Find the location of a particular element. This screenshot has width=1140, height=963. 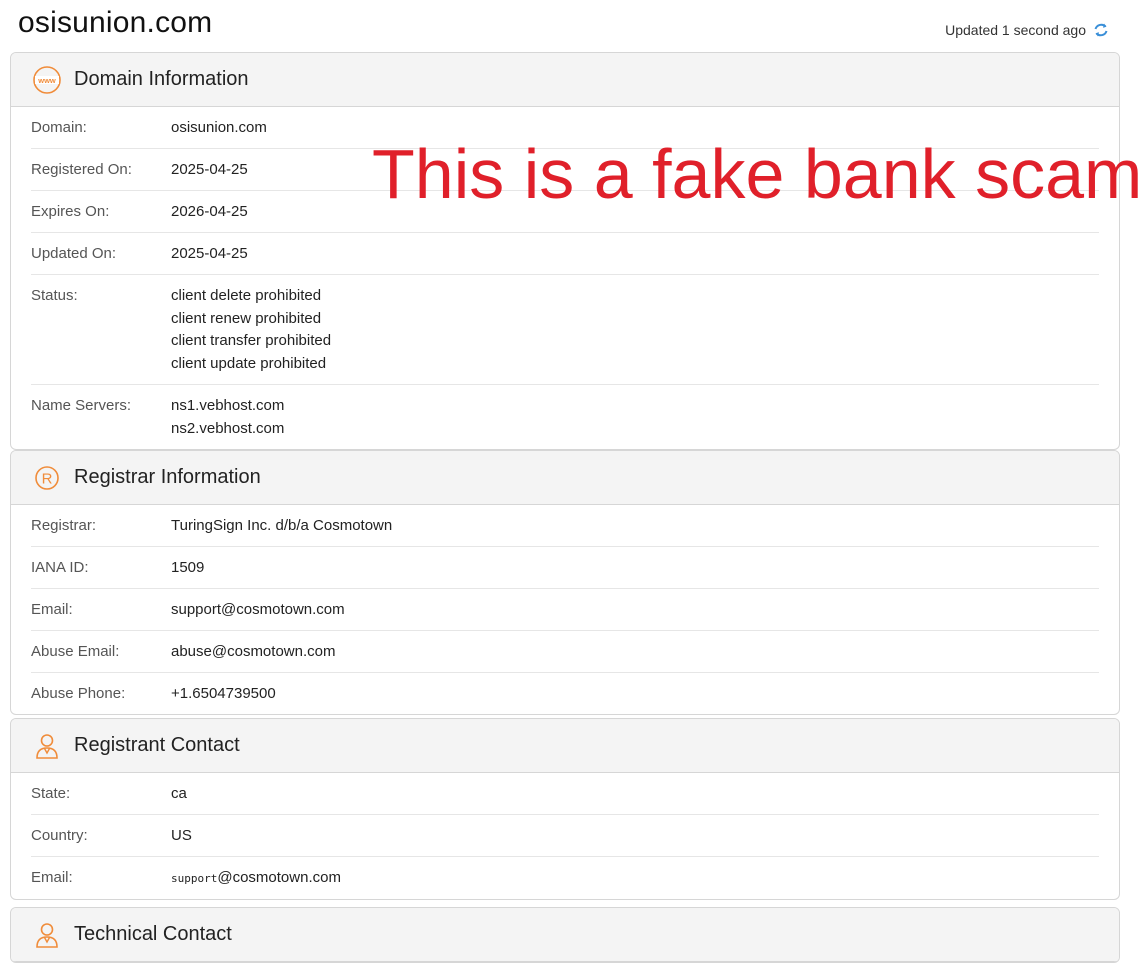

registrant-email-prefix: support is located at coordinates (194, 878).